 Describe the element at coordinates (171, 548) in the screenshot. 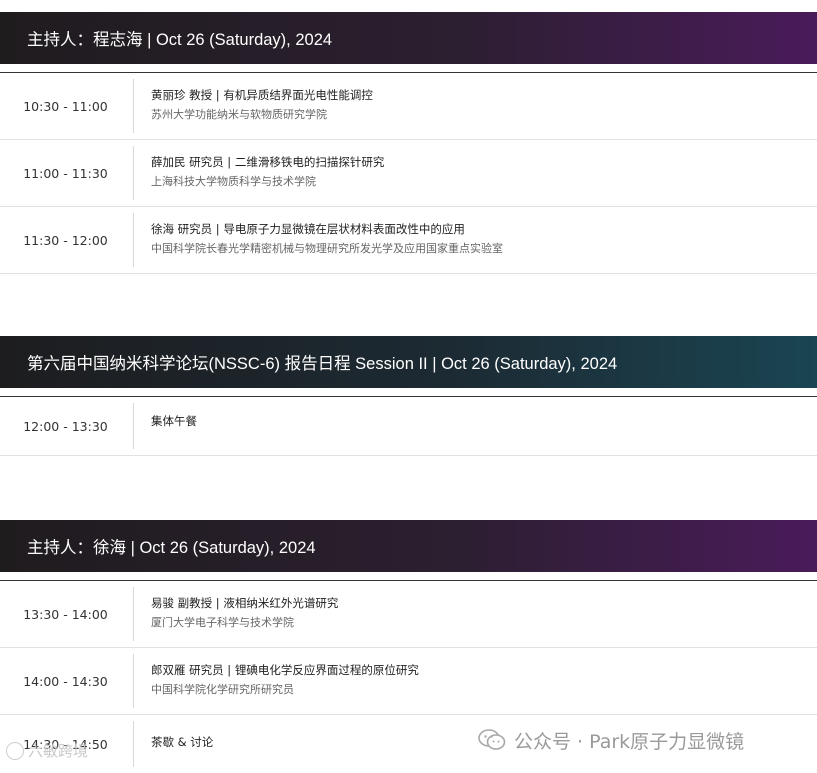

I see `session-header-text: 主持人：徐海 | Oct 26 (Saturday), 2024` at that location.